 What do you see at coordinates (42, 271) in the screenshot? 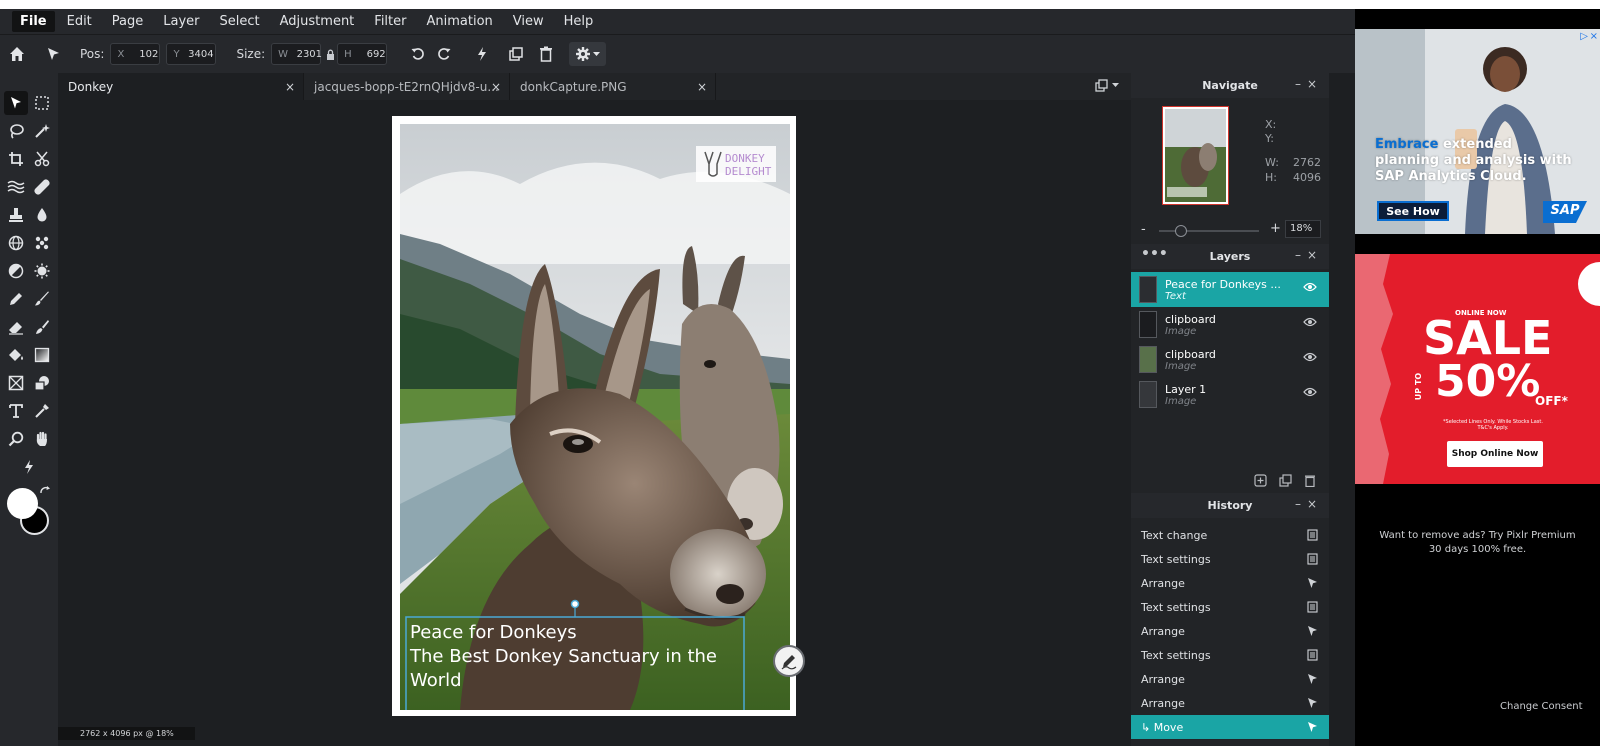
I see `sponge-tool-icon` at bounding box center [42, 271].